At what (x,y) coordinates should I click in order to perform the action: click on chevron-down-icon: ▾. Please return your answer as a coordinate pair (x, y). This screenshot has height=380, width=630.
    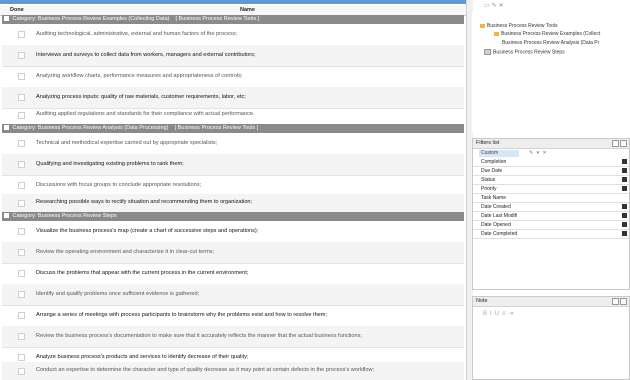
    Looking at the image, I should click on (539, 153).